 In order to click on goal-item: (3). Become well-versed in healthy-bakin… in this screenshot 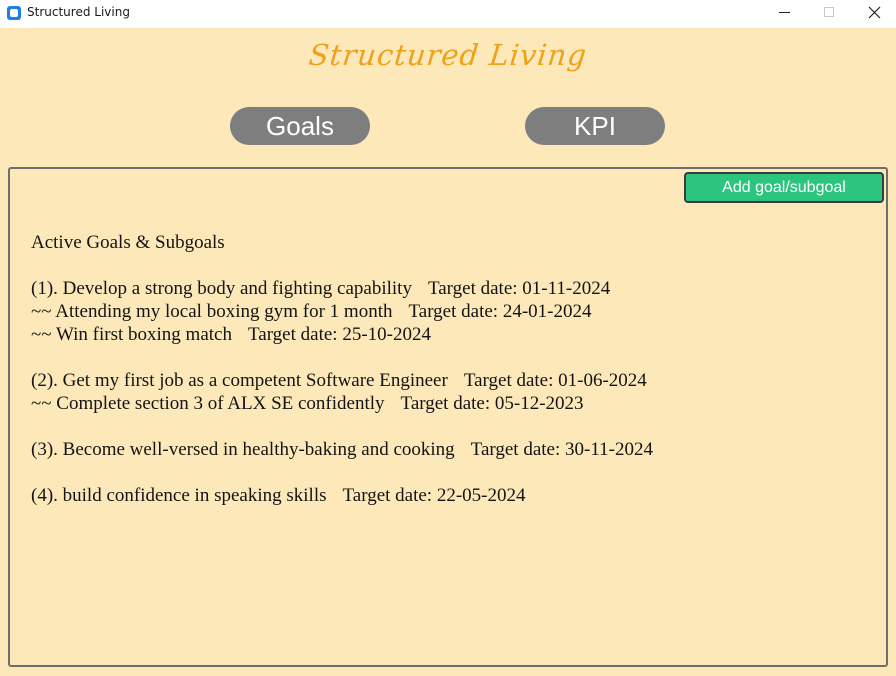, I will do `click(451, 449)`.